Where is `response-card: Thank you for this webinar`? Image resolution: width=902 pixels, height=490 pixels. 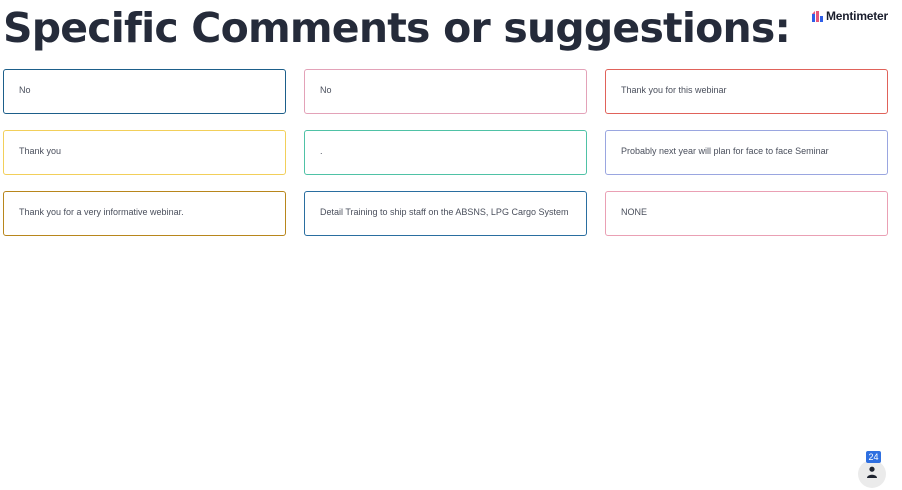
response-card: Thank you for this webinar is located at coordinates (746, 91).